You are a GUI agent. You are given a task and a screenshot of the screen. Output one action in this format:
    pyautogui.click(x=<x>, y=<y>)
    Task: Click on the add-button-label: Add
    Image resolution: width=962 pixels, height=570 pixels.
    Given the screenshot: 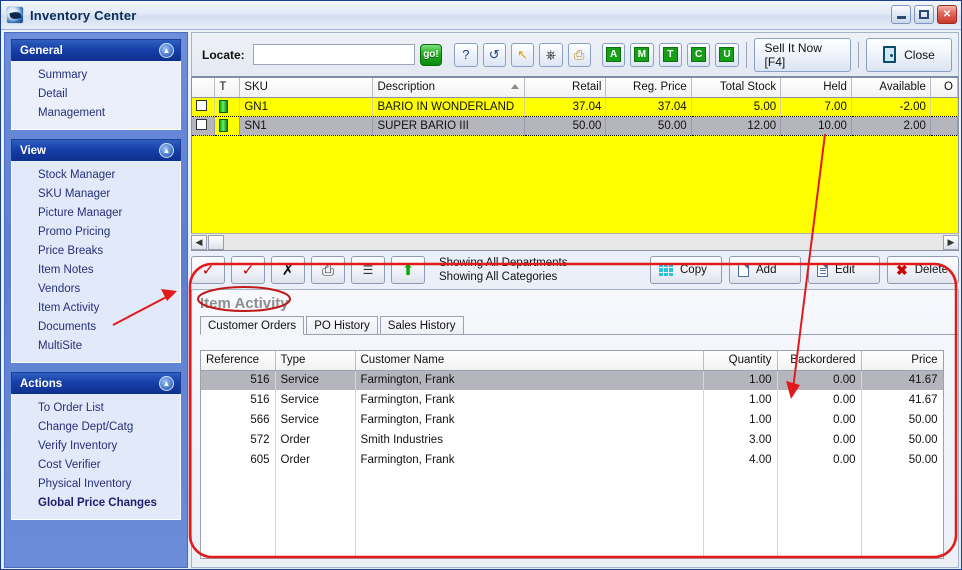 What is the action you would take?
    pyautogui.click(x=766, y=270)
    